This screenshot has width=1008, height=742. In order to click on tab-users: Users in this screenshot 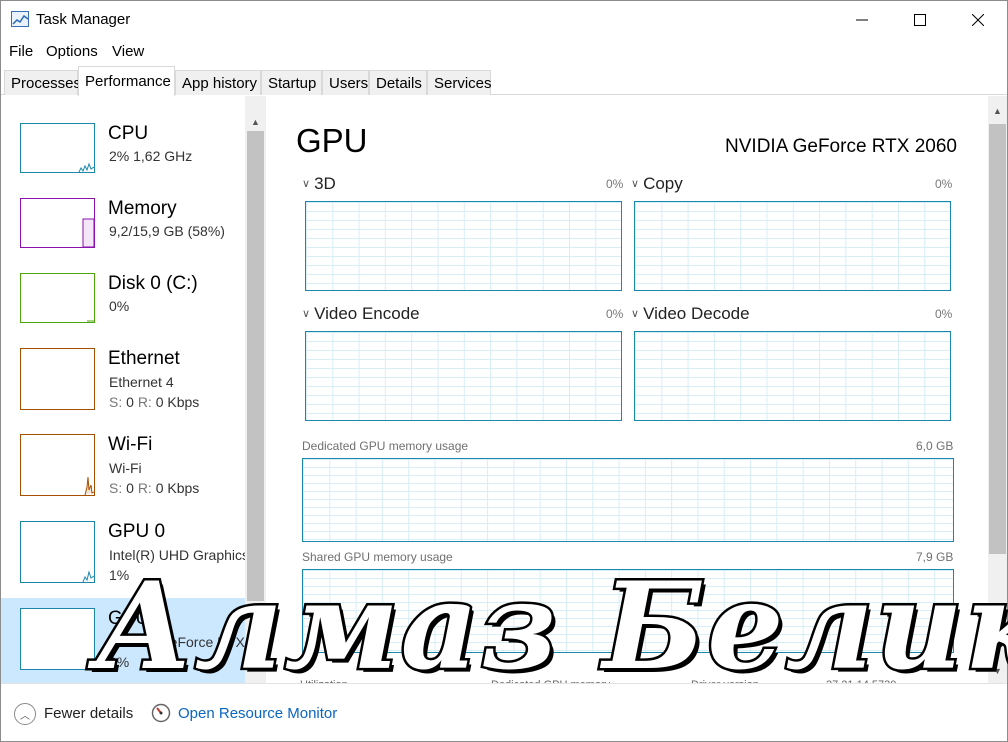, I will do `click(345, 82)`.